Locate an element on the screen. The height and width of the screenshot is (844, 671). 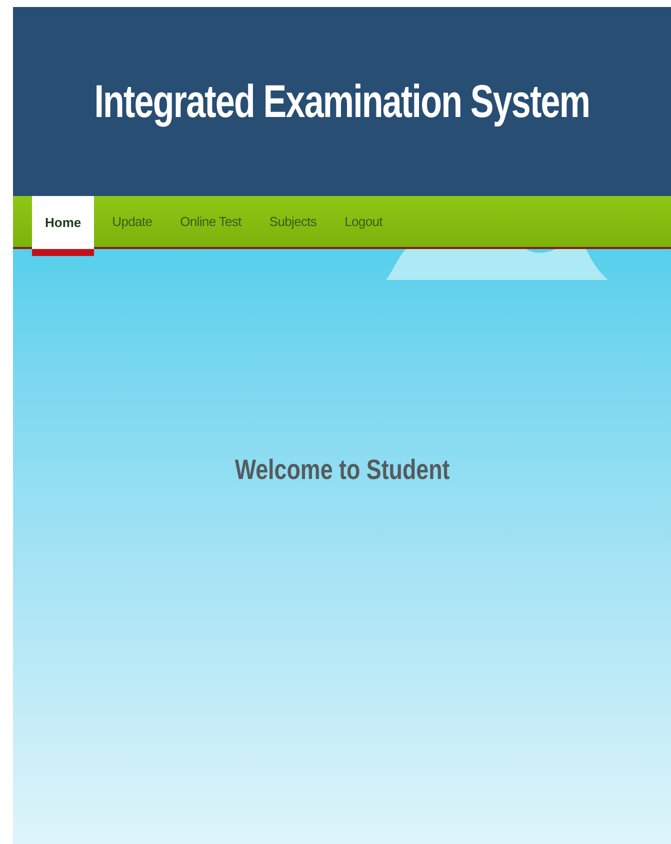
welcome-heading: Welcome to Student is located at coordinates (342, 470).